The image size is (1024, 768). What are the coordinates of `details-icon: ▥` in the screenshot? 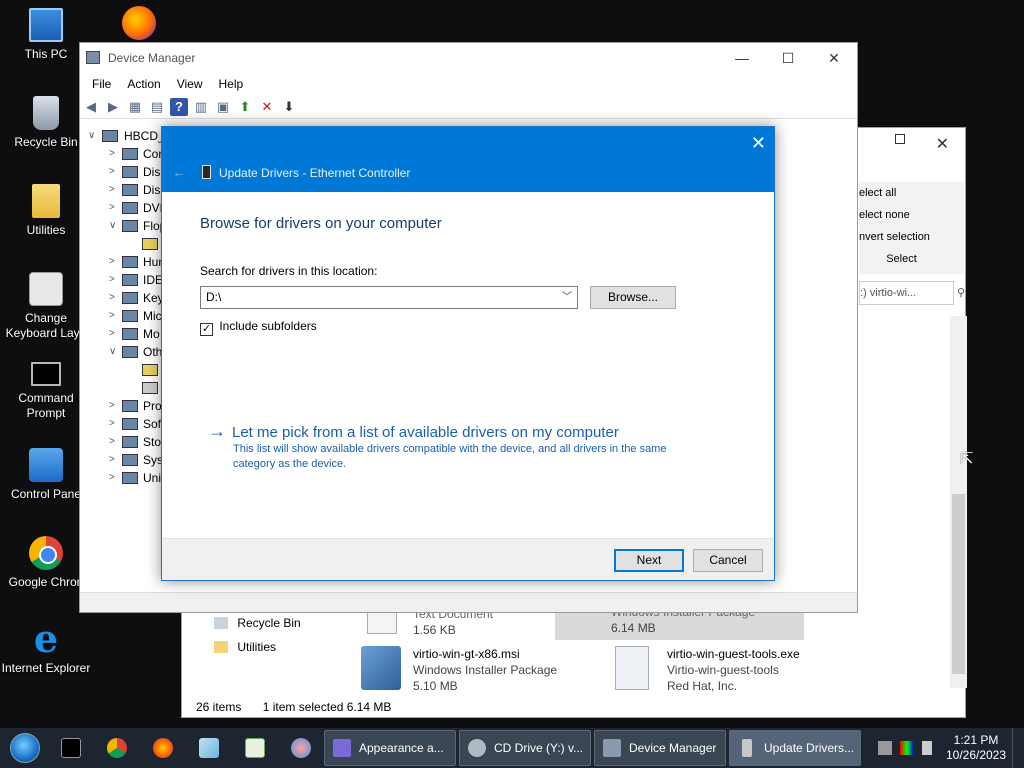 It's located at (201, 107).